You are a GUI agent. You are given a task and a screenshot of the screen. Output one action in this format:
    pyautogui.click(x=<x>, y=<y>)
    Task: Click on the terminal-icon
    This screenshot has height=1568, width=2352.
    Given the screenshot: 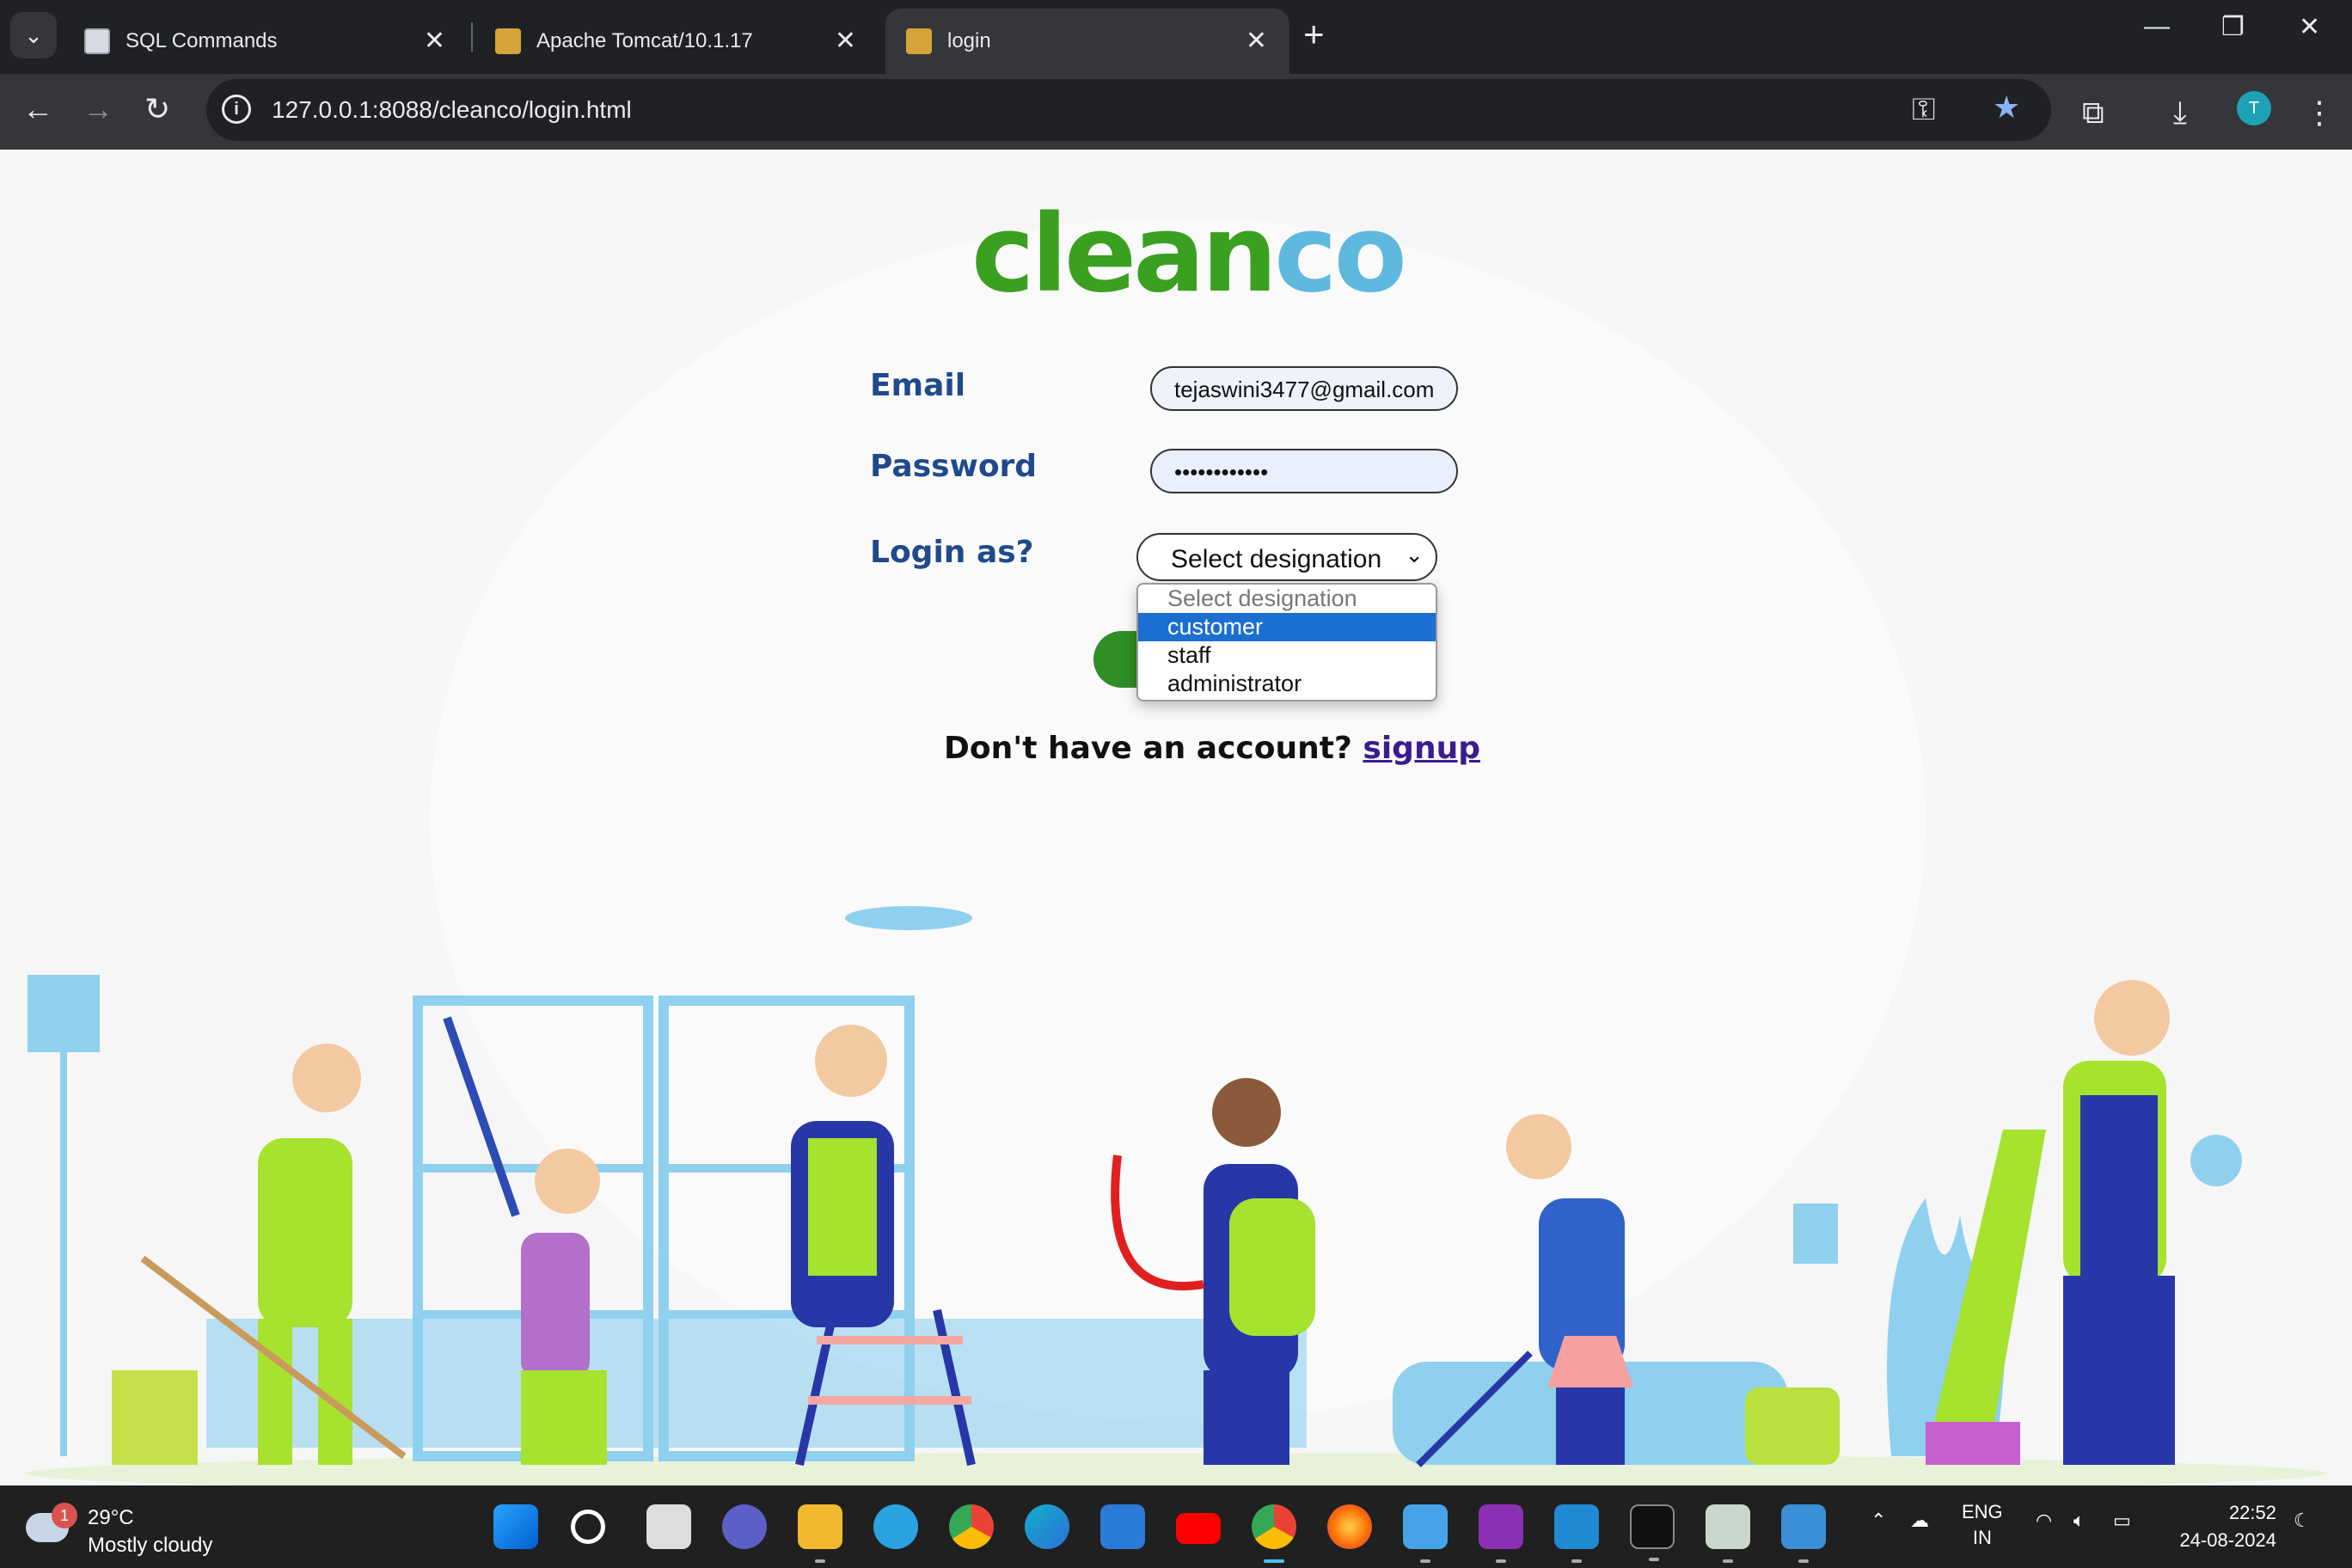 What is the action you would take?
    pyautogui.click(x=1652, y=1532)
    